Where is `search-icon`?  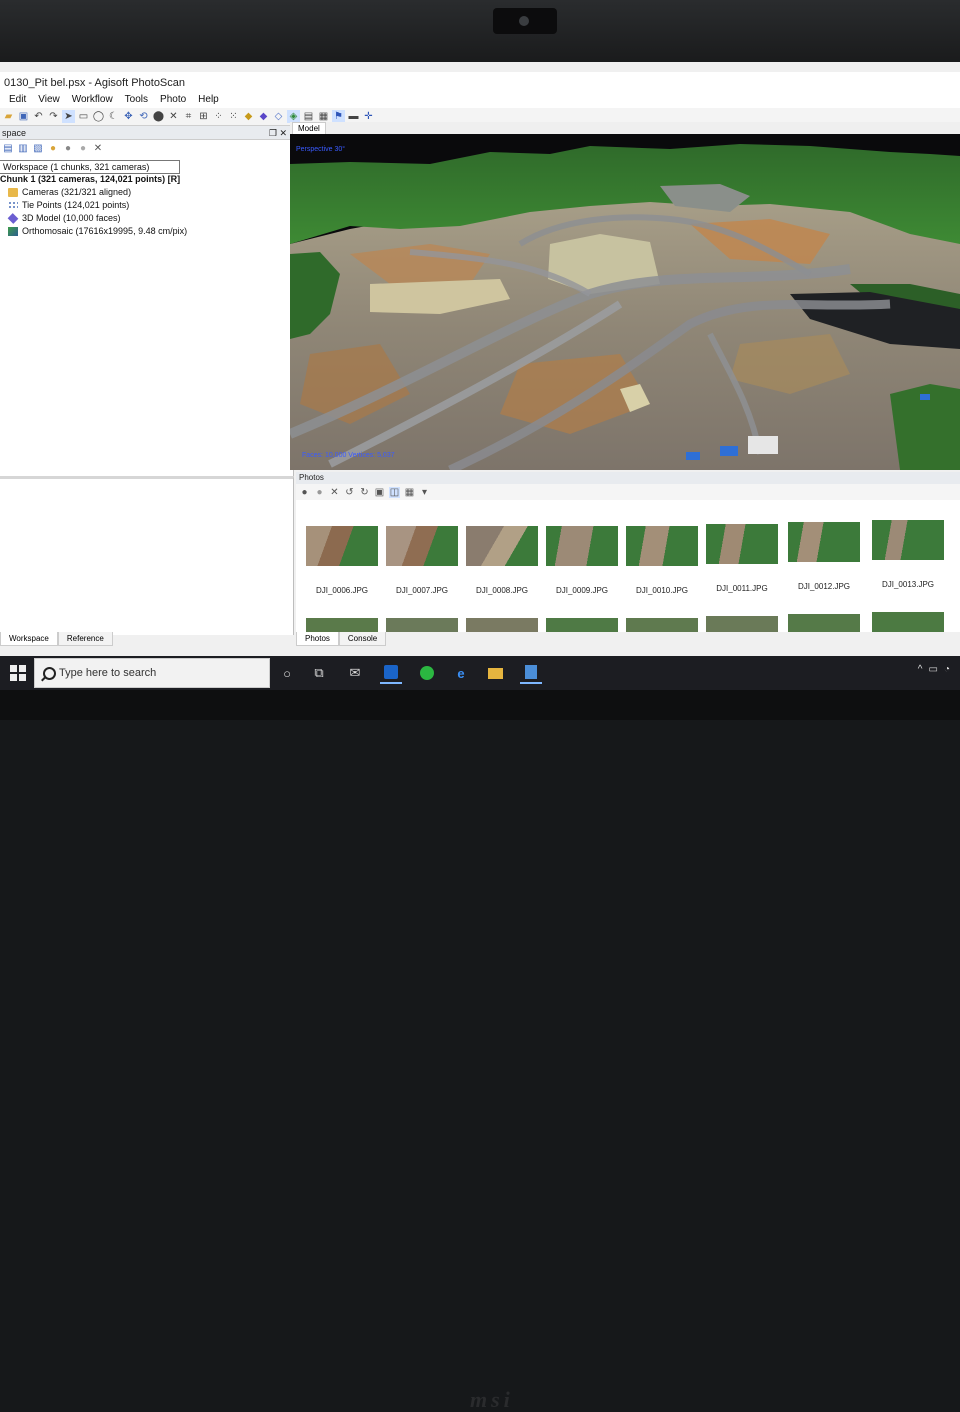
search-icon is located at coordinates (49, 673).